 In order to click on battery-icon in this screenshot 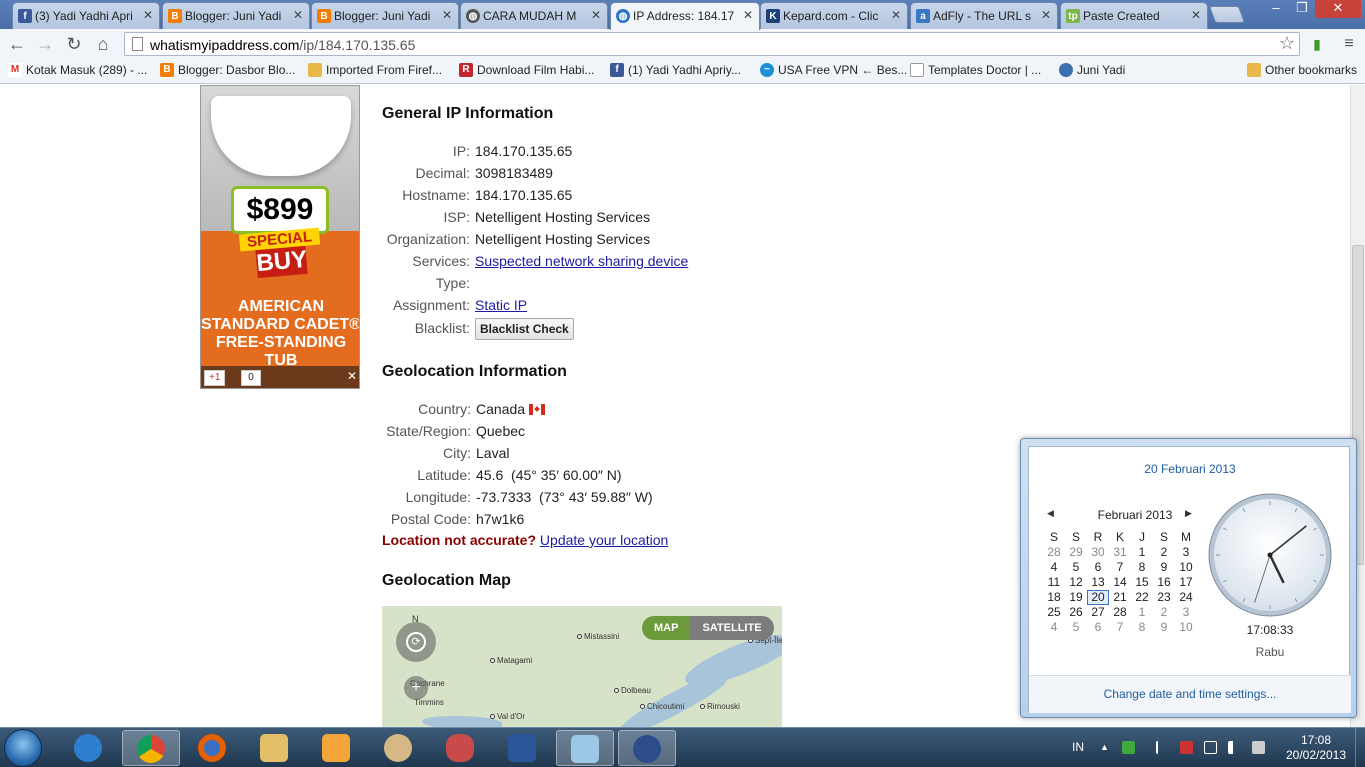, I will do `click(1258, 747)`.